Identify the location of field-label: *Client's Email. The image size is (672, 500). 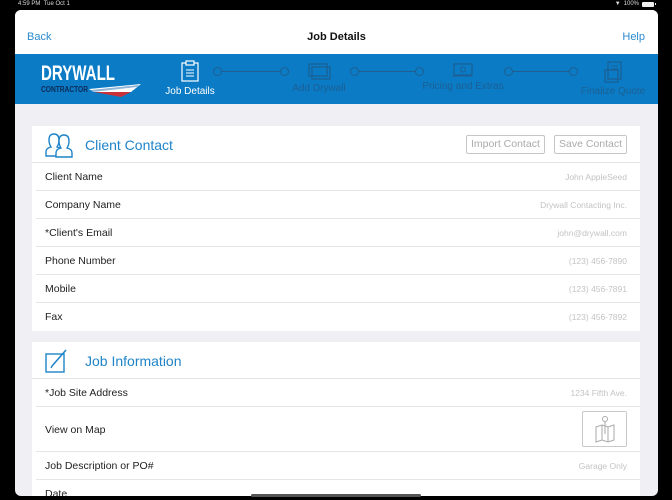
(79, 233).